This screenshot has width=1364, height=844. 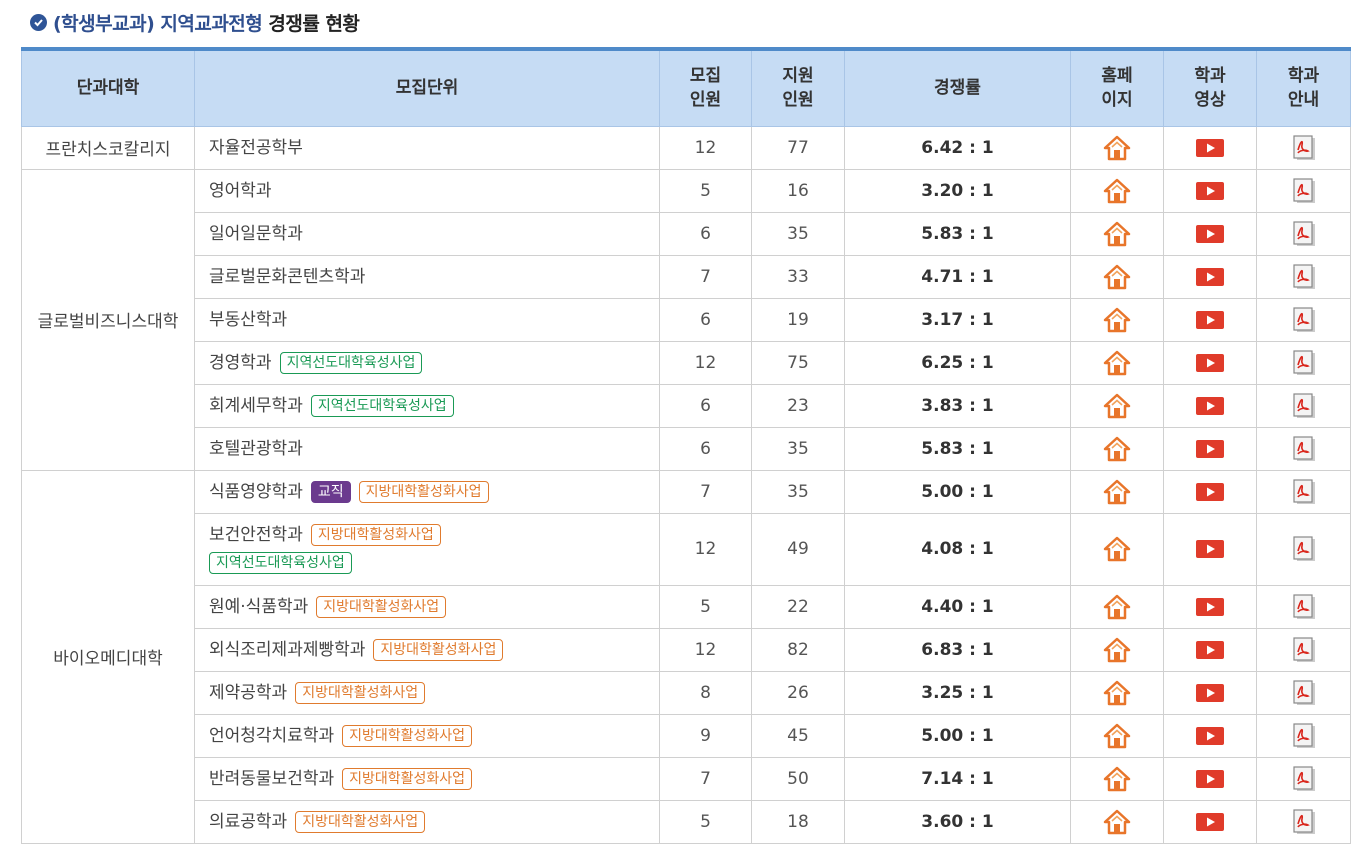 What do you see at coordinates (256, 491) in the screenshot?
I see `unit-name: 식품영양학과` at bounding box center [256, 491].